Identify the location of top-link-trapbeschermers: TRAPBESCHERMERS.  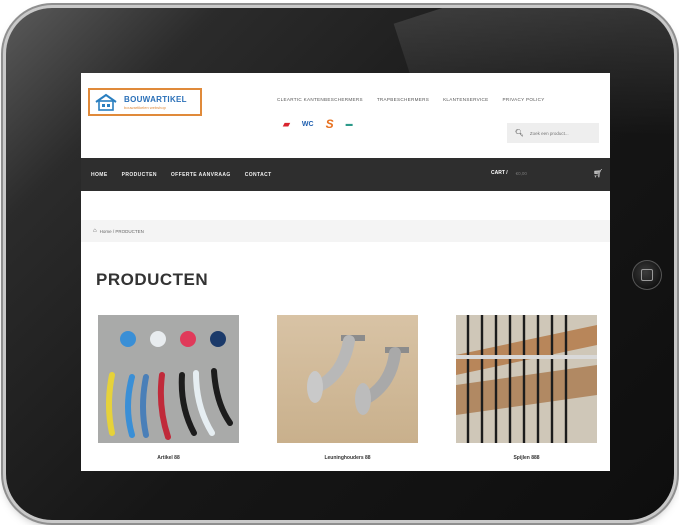
(403, 99).